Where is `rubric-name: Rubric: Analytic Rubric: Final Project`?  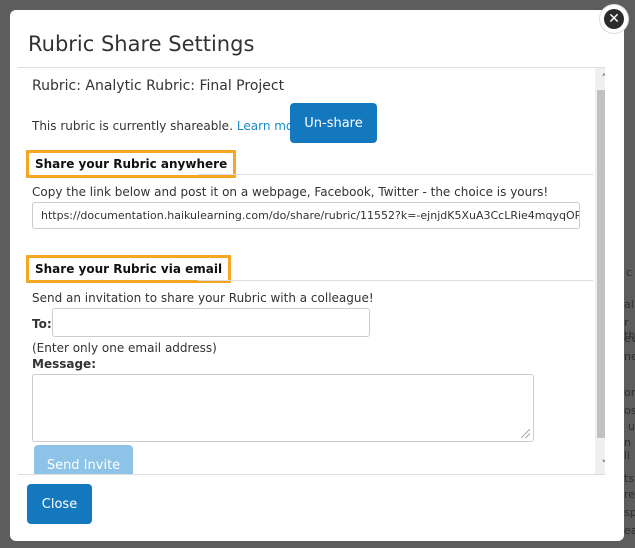
rubric-name: Rubric: Analytic Rubric: Final Project is located at coordinates (158, 86).